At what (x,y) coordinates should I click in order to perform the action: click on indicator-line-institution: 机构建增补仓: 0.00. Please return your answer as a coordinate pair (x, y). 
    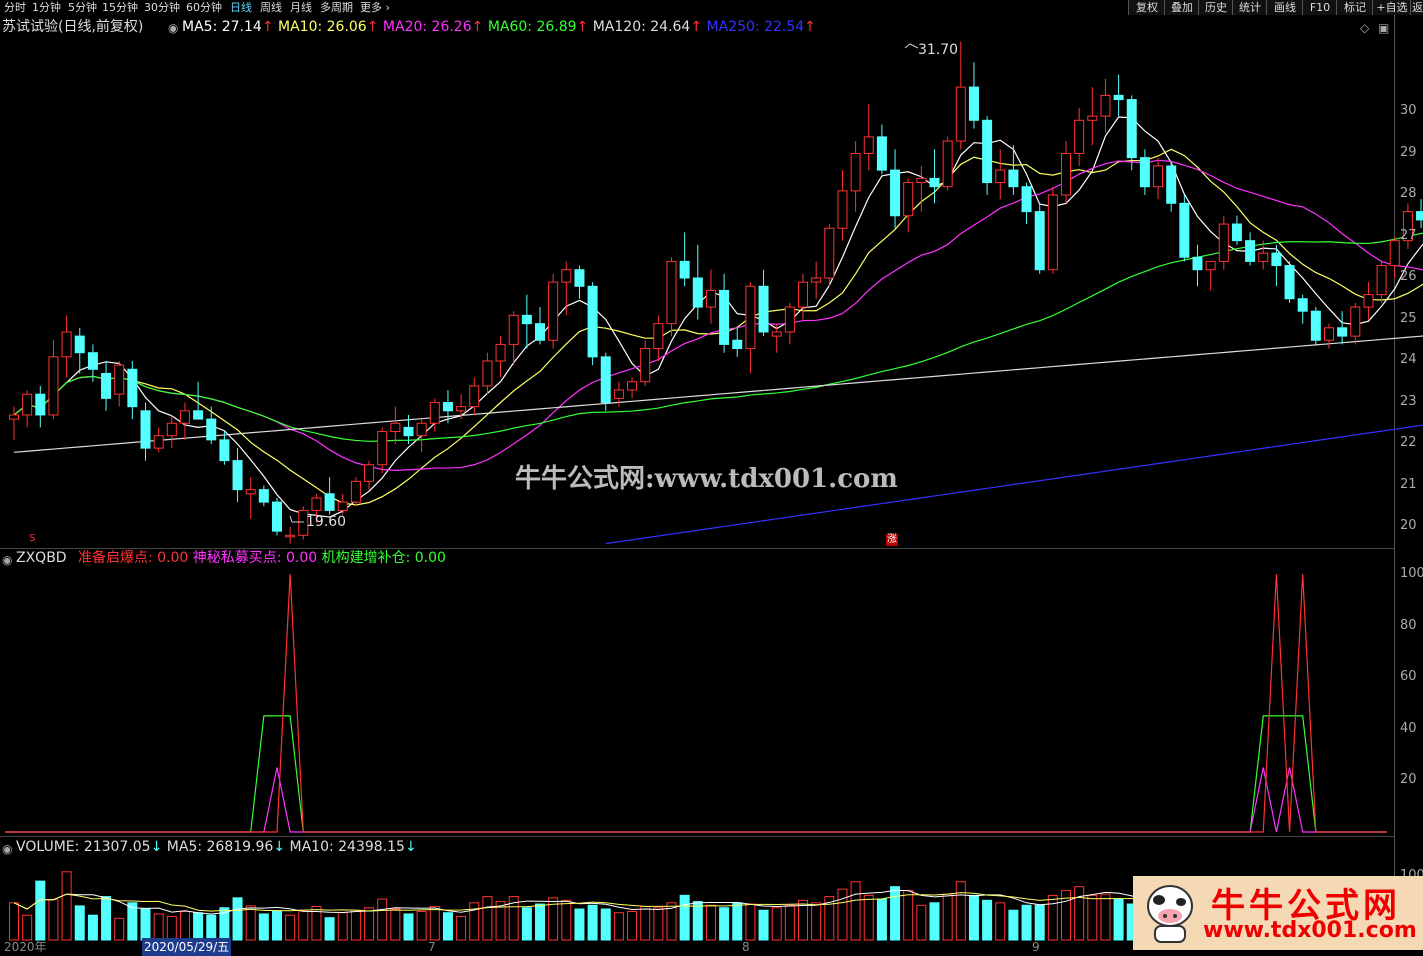
    Looking at the image, I should click on (383, 558).